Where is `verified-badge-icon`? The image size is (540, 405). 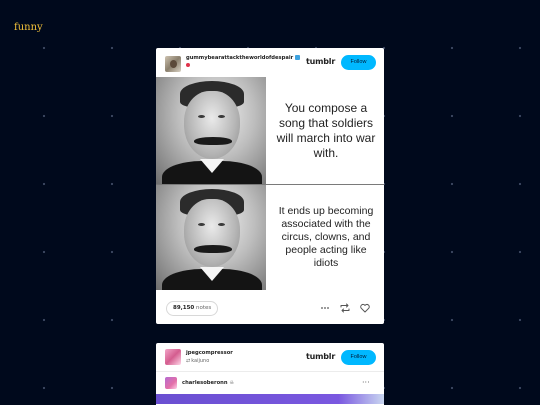
verified-badge-icon is located at coordinates (298, 57).